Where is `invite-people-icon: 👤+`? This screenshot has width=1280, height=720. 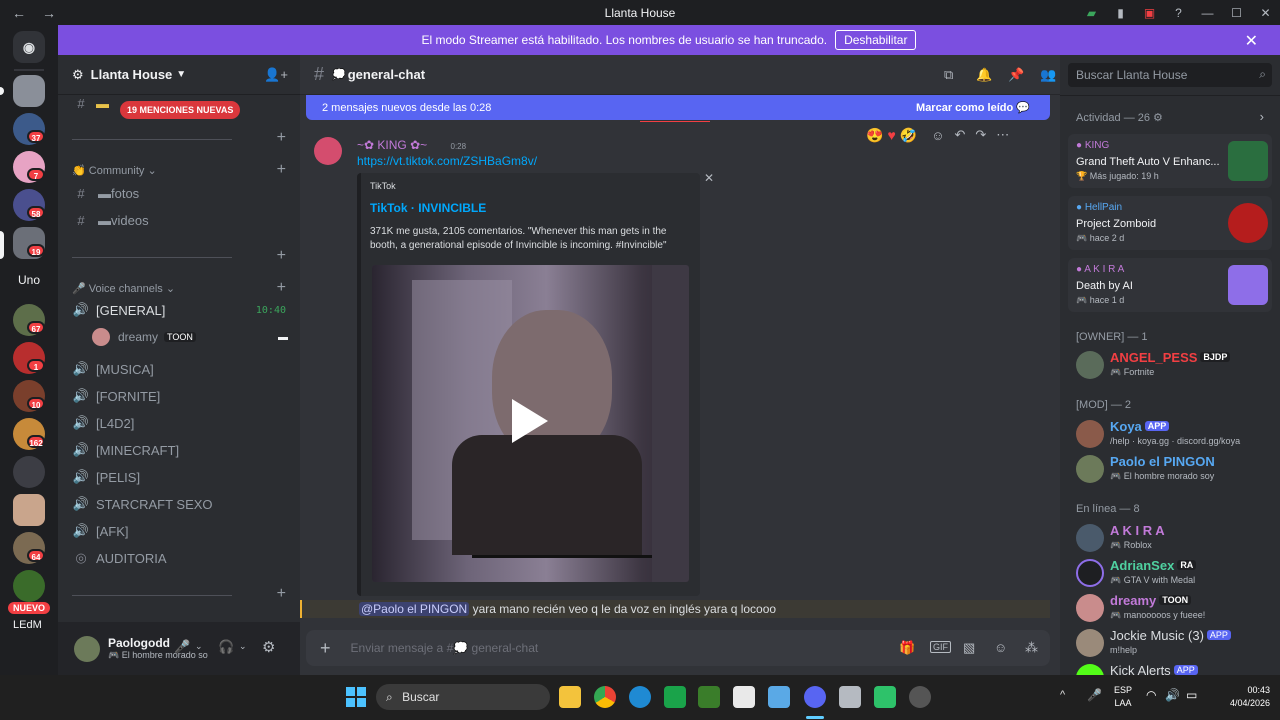
invite-people-icon: 👤+ is located at coordinates (276, 75).